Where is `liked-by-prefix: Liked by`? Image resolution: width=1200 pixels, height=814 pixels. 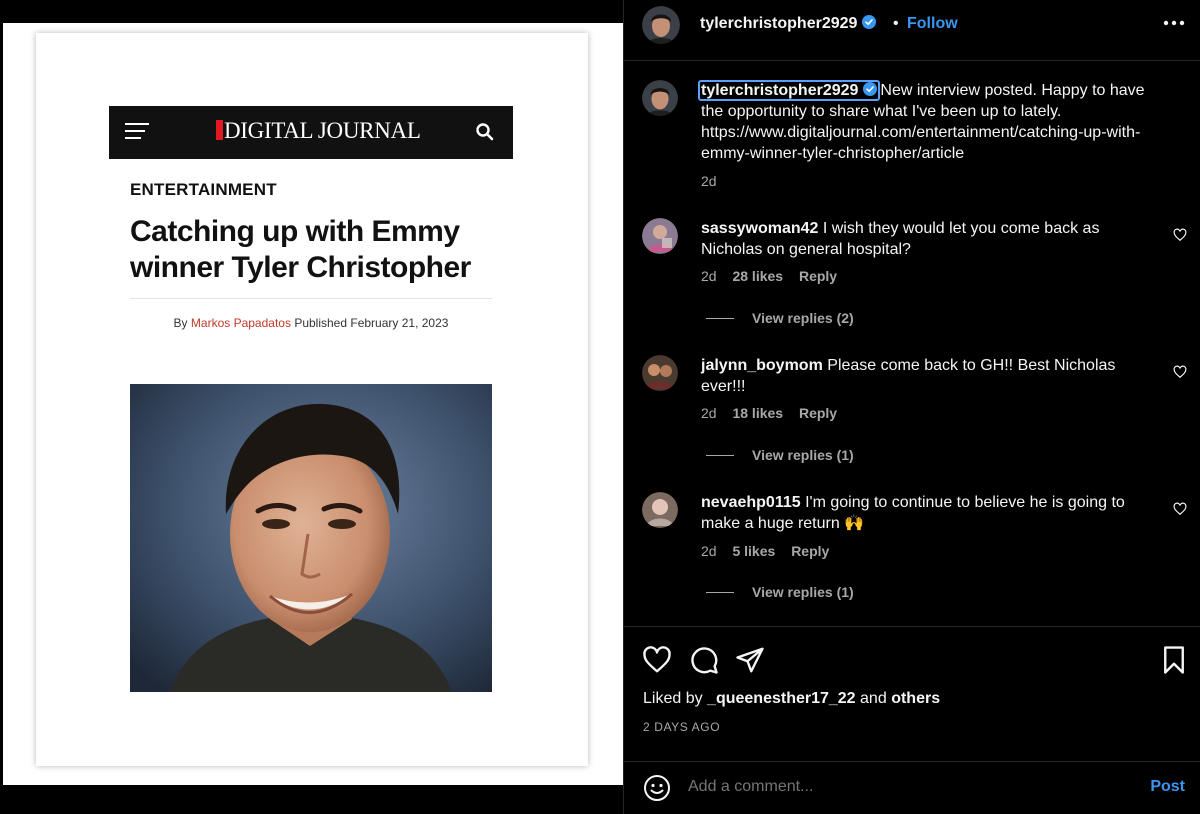 liked-by-prefix: Liked by is located at coordinates (673, 698).